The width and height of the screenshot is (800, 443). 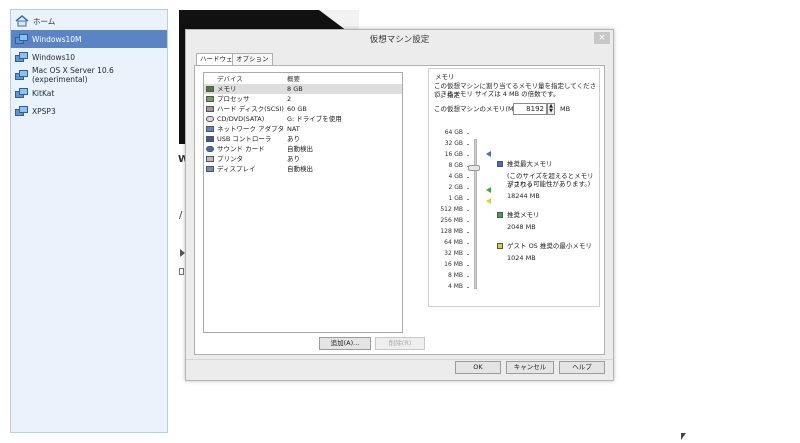 What do you see at coordinates (210, 169) in the screenshot?
I see `display-icon` at bounding box center [210, 169].